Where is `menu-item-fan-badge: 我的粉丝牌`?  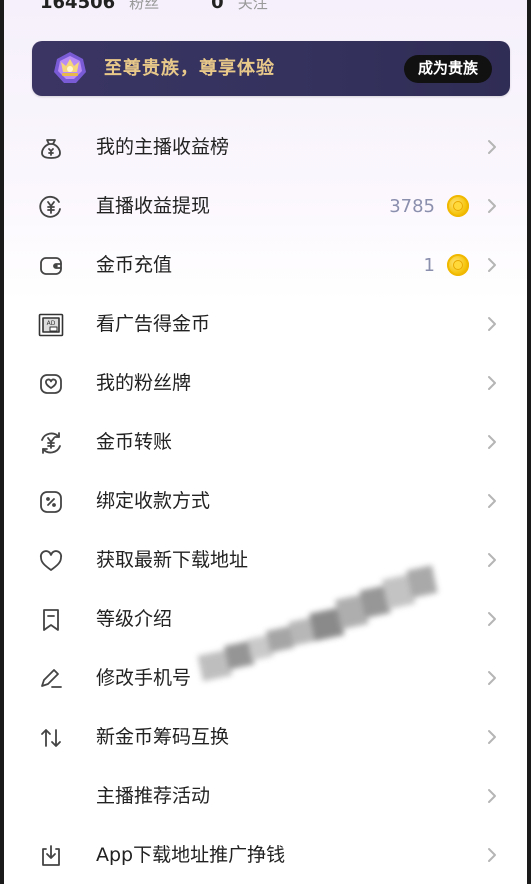 menu-item-fan-badge: 我的粉丝牌 is located at coordinates (265, 383).